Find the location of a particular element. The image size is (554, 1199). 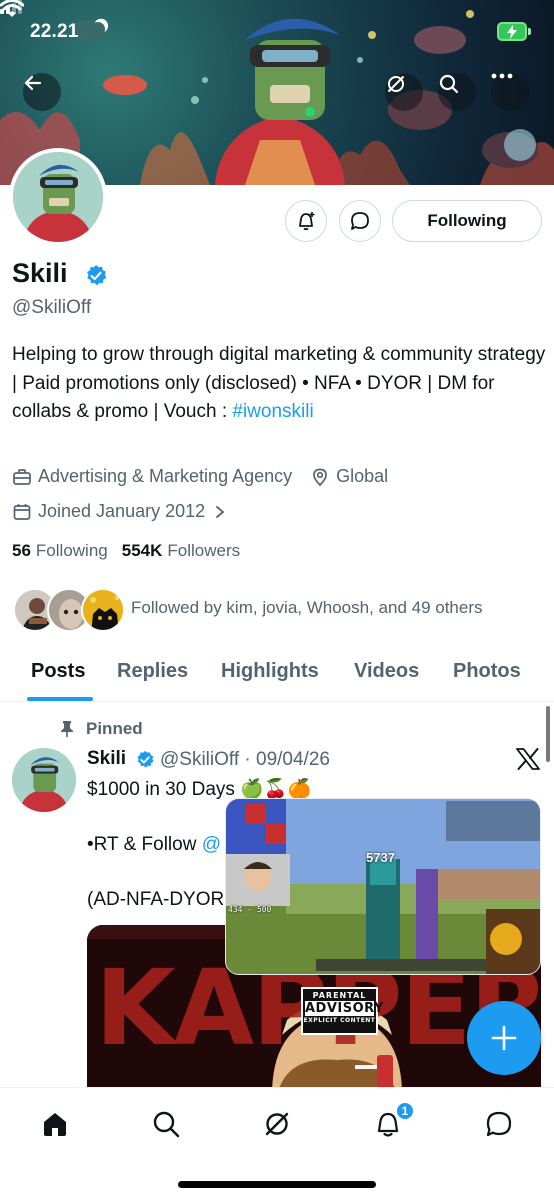

bell-plus-icon is located at coordinates (307, 221).